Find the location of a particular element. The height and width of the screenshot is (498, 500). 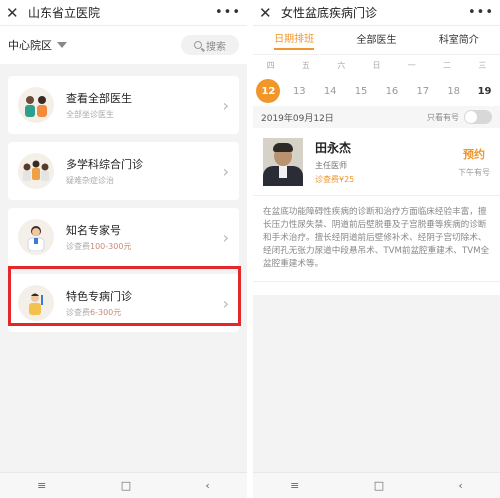

doctors-group-icon is located at coordinates (36, 105).